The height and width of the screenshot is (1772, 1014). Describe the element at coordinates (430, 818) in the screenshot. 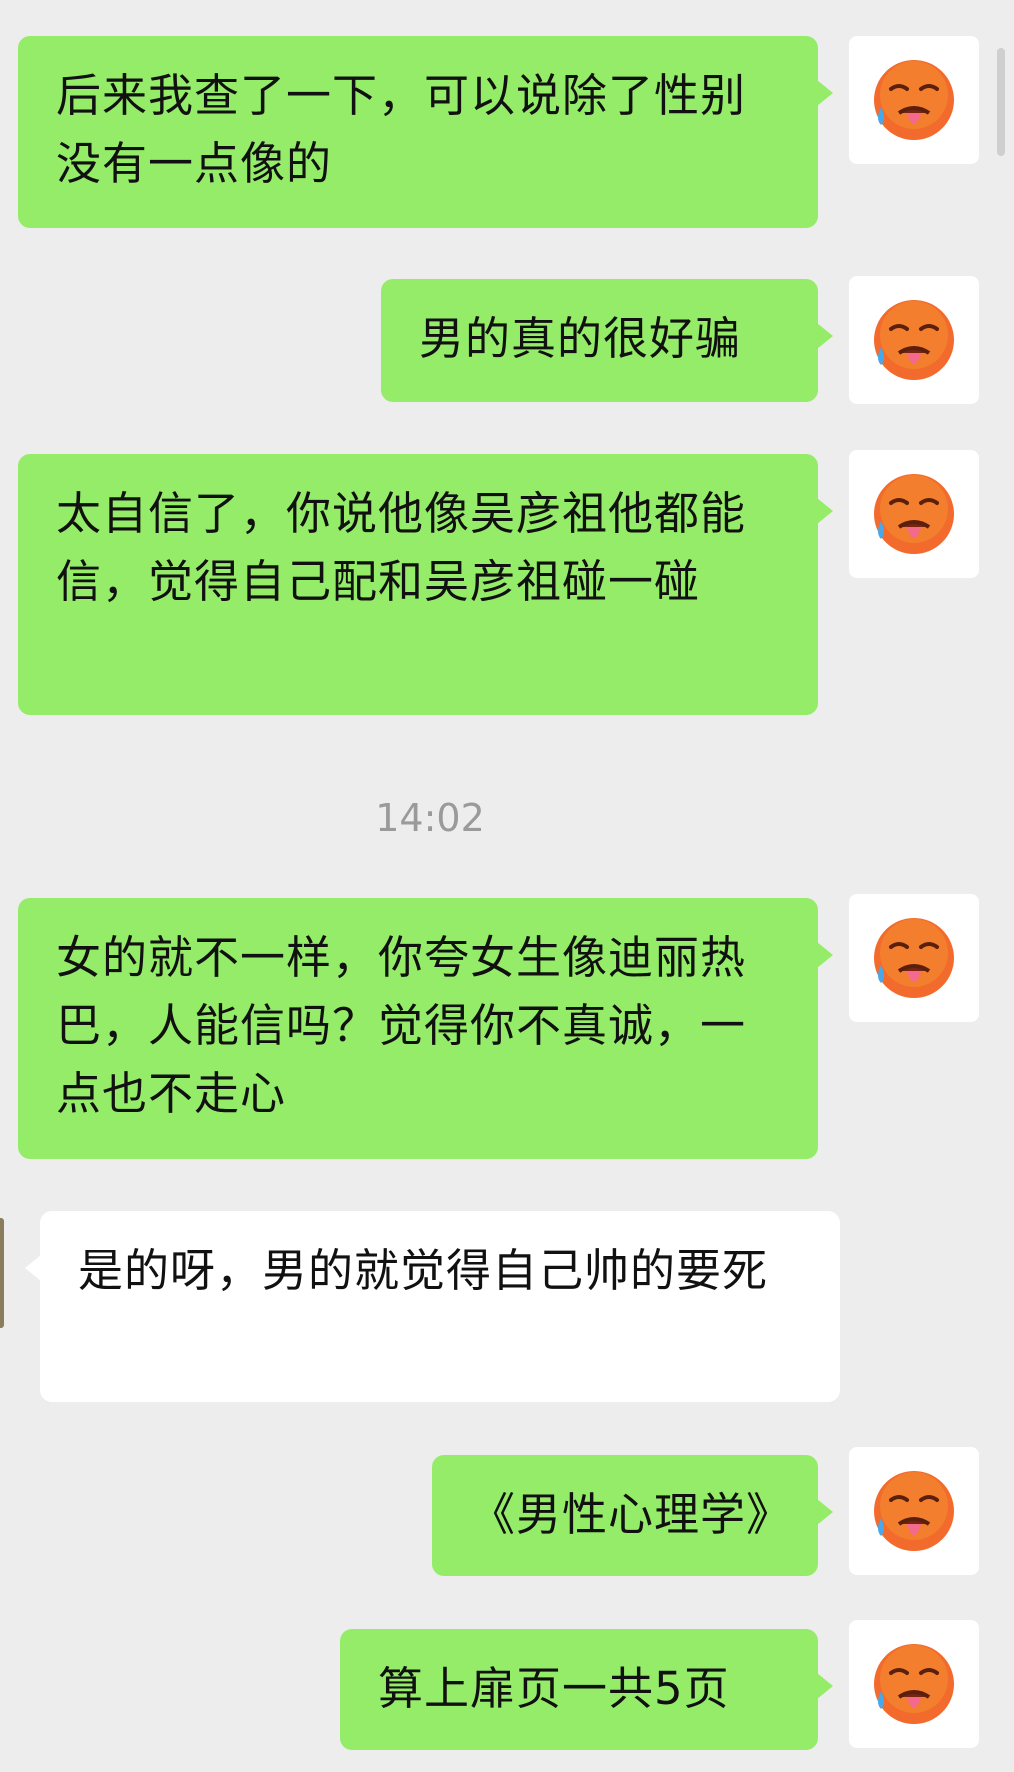

I see `message-timestamp: 14:02` at that location.